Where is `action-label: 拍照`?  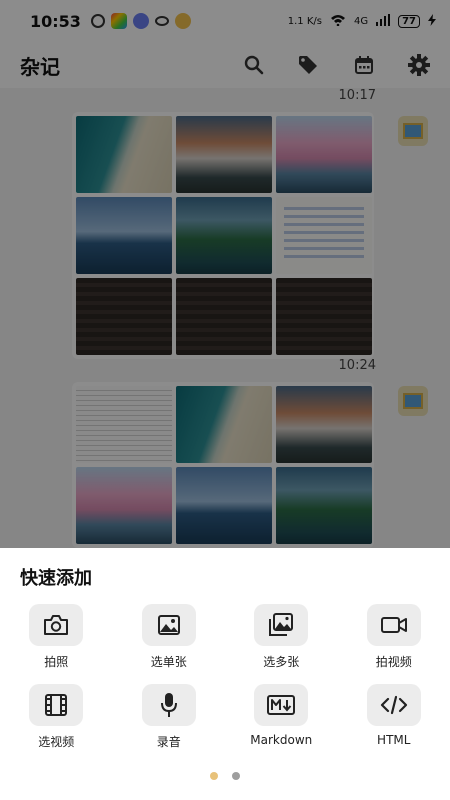
action-label: 拍照 is located at coordinates (56, 662).